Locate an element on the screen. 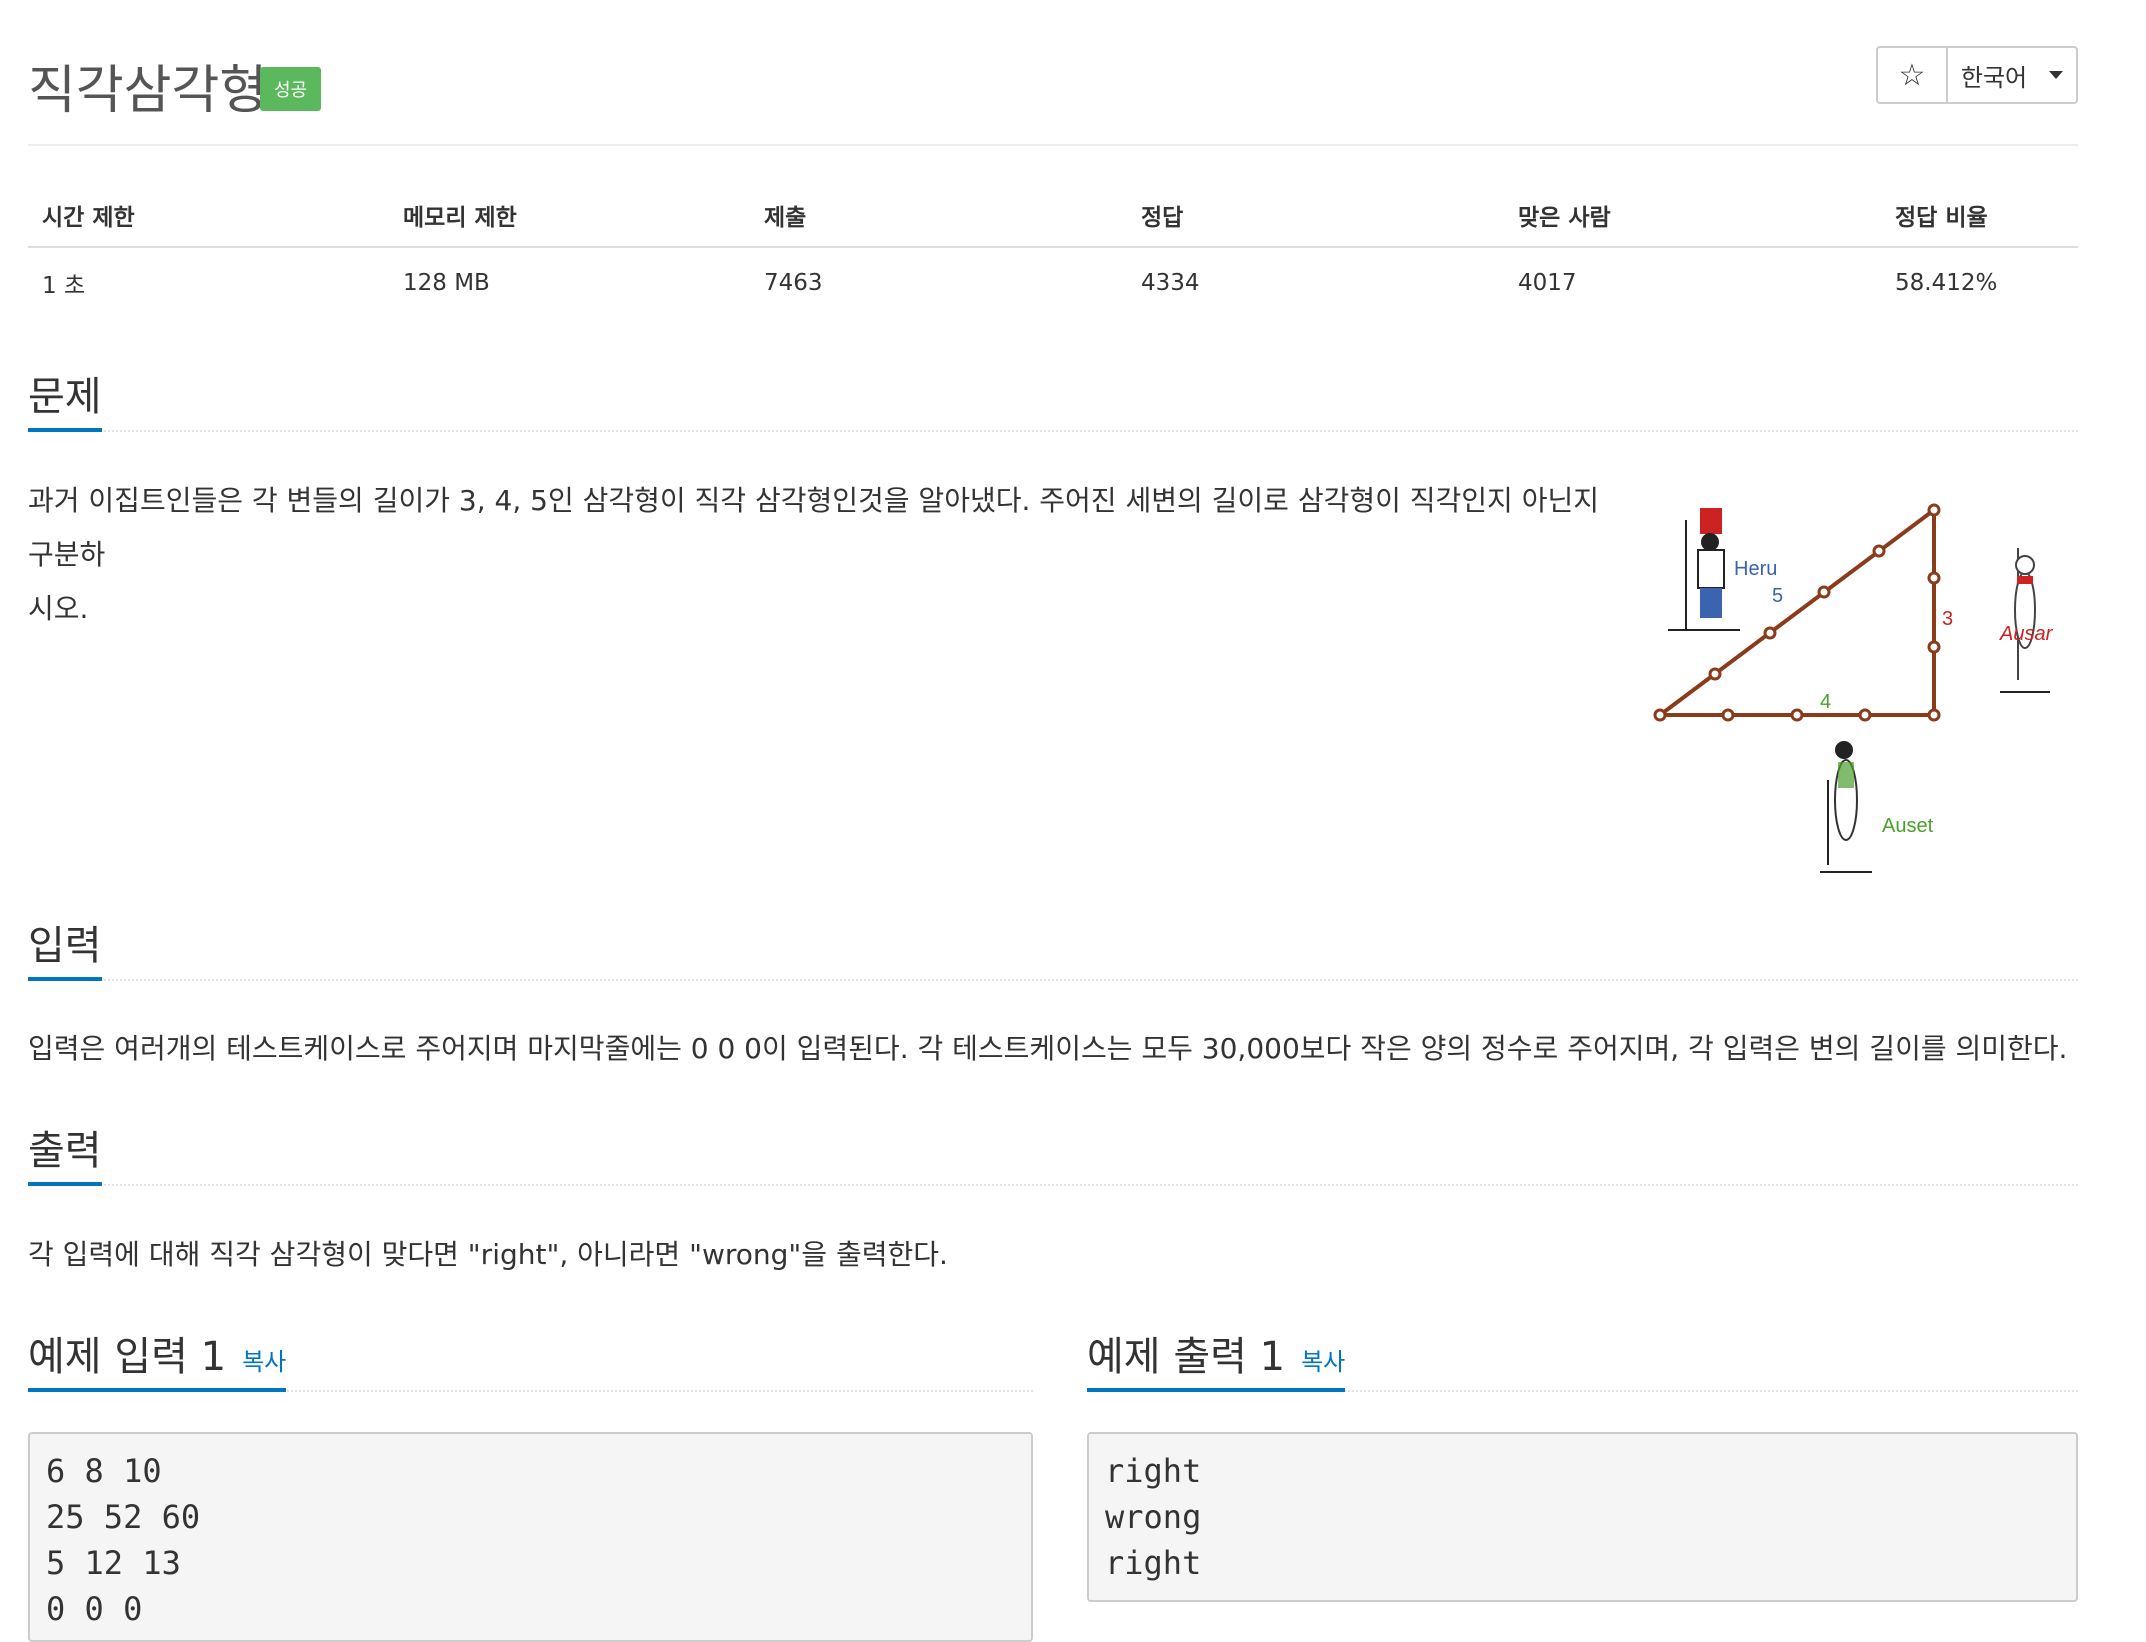 The image size is (2146, 1642). sample-input-section-header: 예제 입력 1 복사 is located at coordinates (530, 1357).